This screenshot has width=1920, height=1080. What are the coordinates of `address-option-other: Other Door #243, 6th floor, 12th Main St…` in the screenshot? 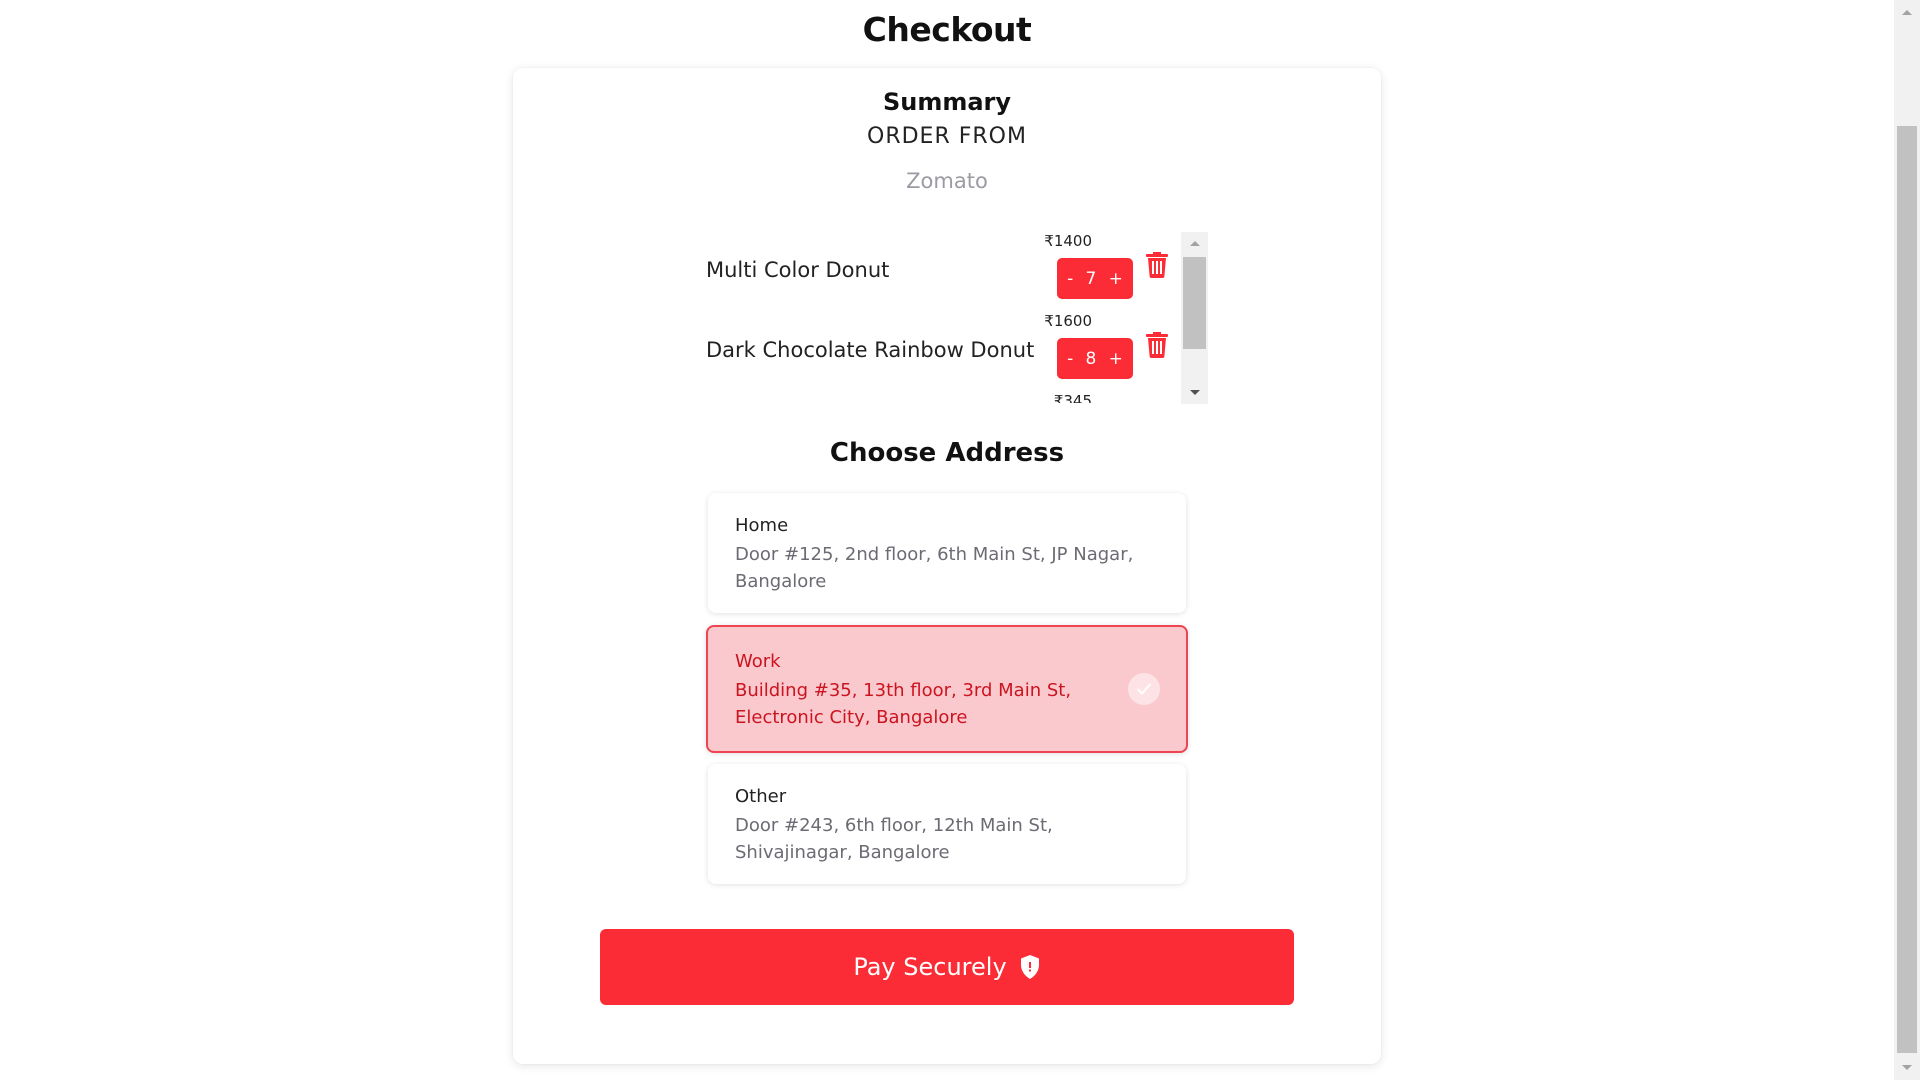 It's located at (947, 824).